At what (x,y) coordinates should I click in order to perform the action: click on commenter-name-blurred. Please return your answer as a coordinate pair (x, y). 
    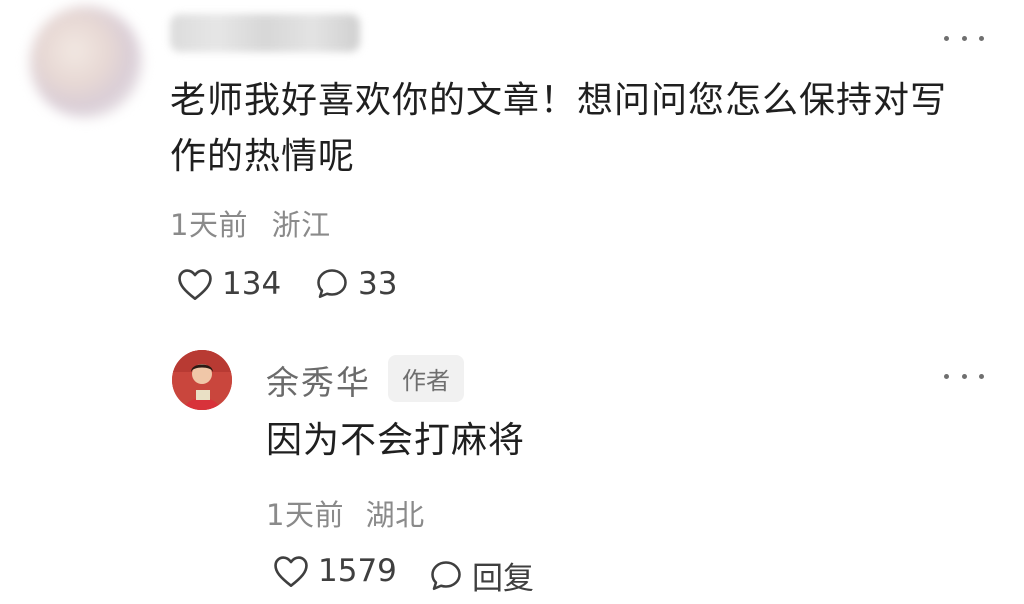
    Looking at the image, I should click on (265, 33).